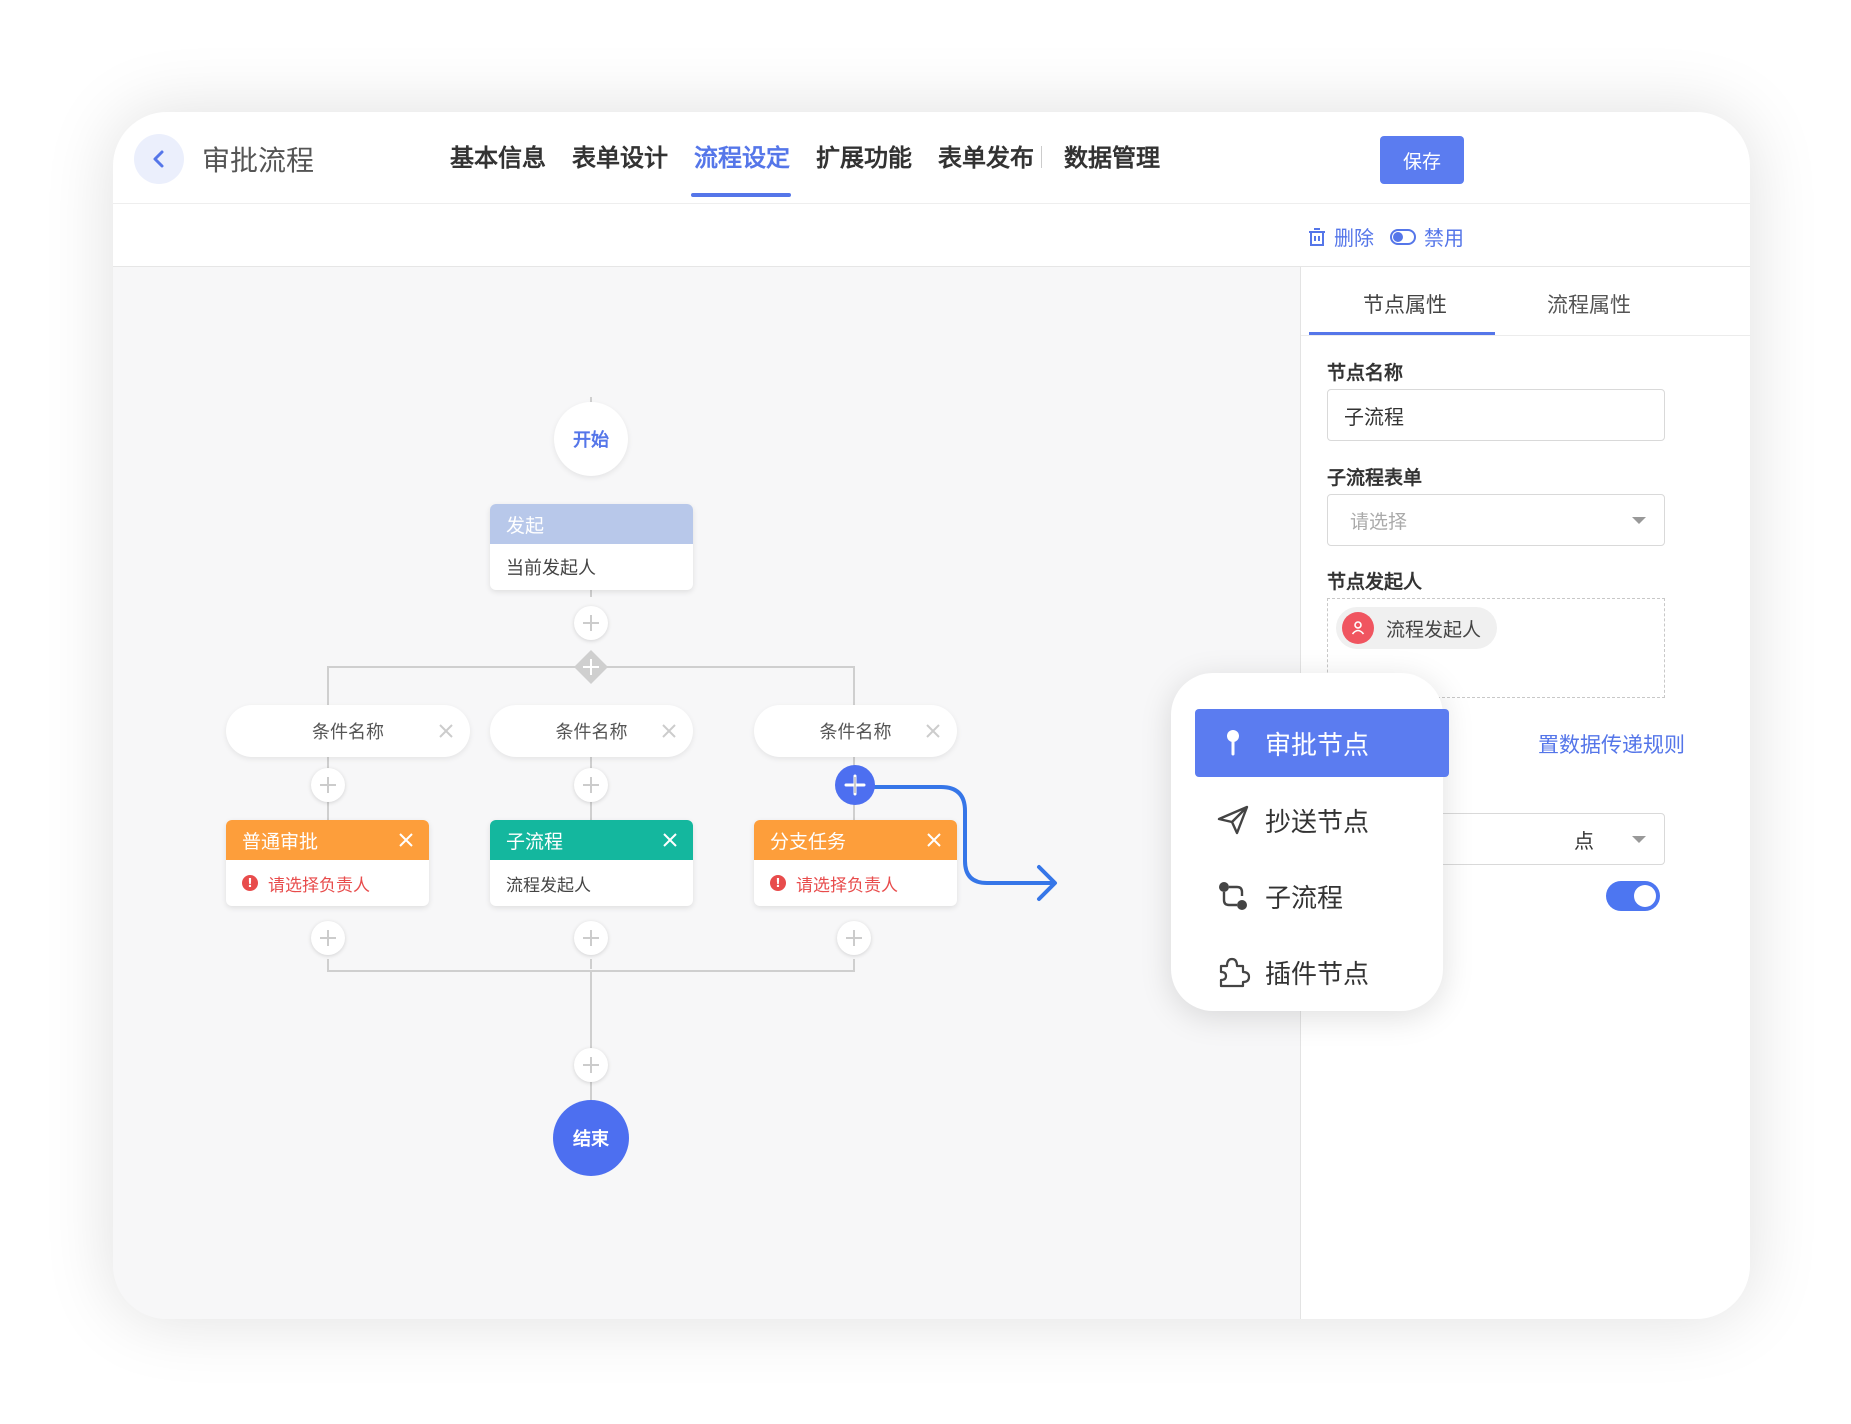  I want to click on user-icon, so click(1358, 628).